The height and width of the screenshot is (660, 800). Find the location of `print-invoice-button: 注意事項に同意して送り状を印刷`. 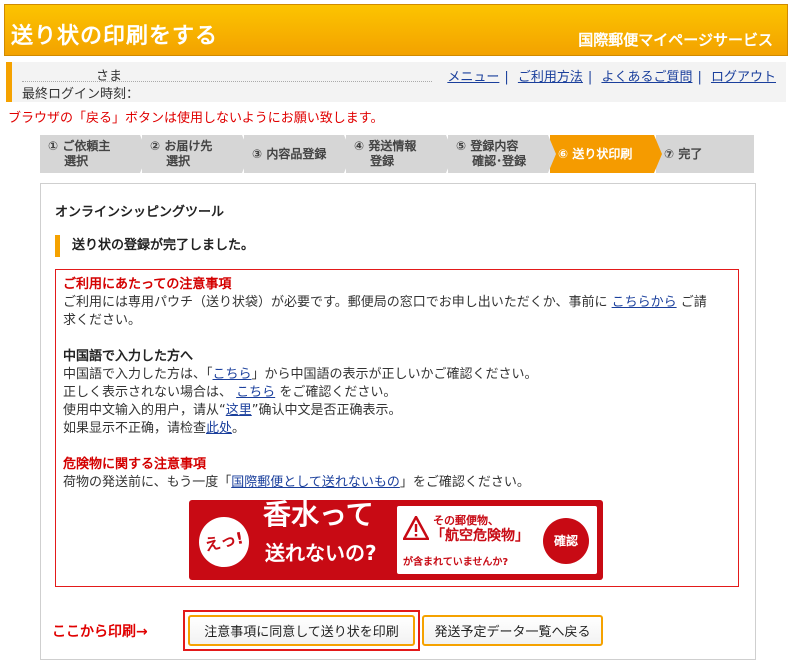

print-invoice-button: 注意事項に同意して送り状を印刷 is located at coordinates (301, 630).